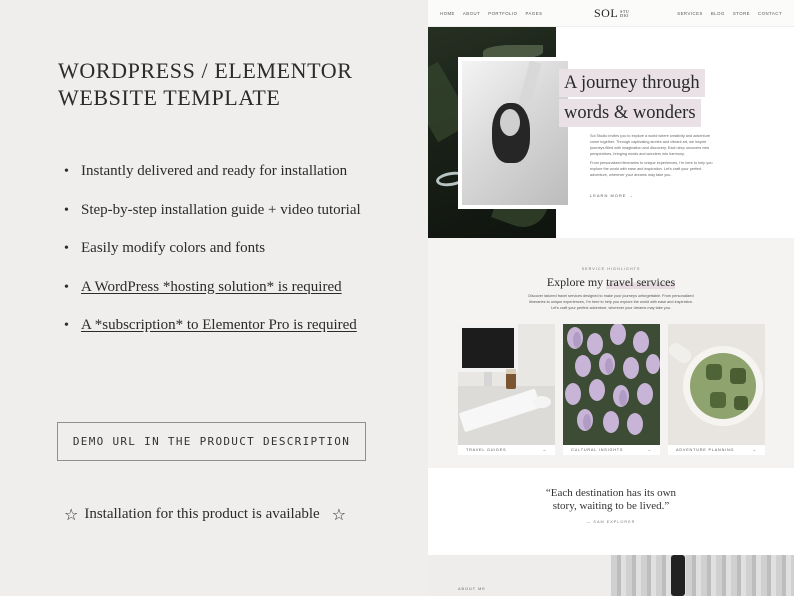 Image resolution: width=794 pixels, height=596 pixels. What do you see at coordinates (211, 441) in the screenshot?
I see `demo-url-button: DEMO URL IN THE PRODUCT DESCRIPTION` at bounding box center [211, 441].